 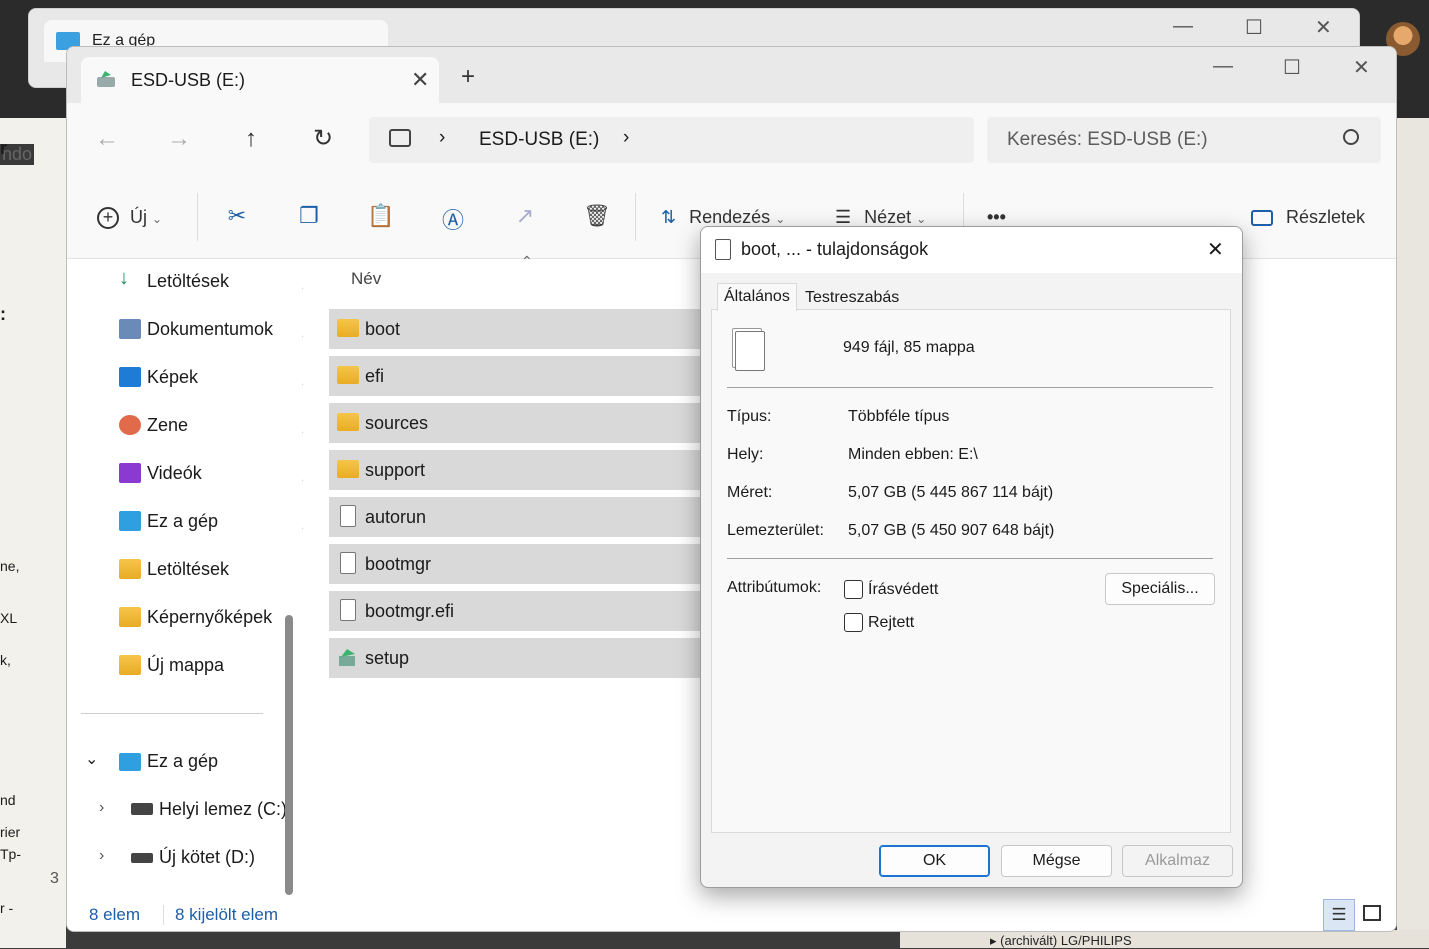 What do you see at coordinates (519, 423) in the screenshot?
I see `file-row: sources` at bounding box center [519, 423].